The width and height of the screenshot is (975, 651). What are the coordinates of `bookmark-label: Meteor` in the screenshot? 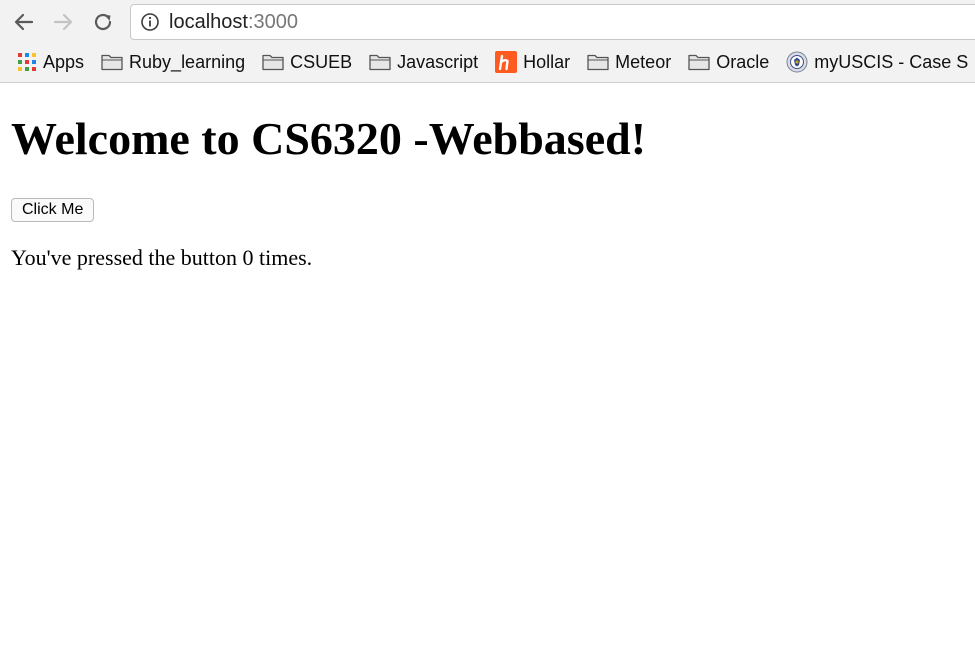 It's located at (643, 61).